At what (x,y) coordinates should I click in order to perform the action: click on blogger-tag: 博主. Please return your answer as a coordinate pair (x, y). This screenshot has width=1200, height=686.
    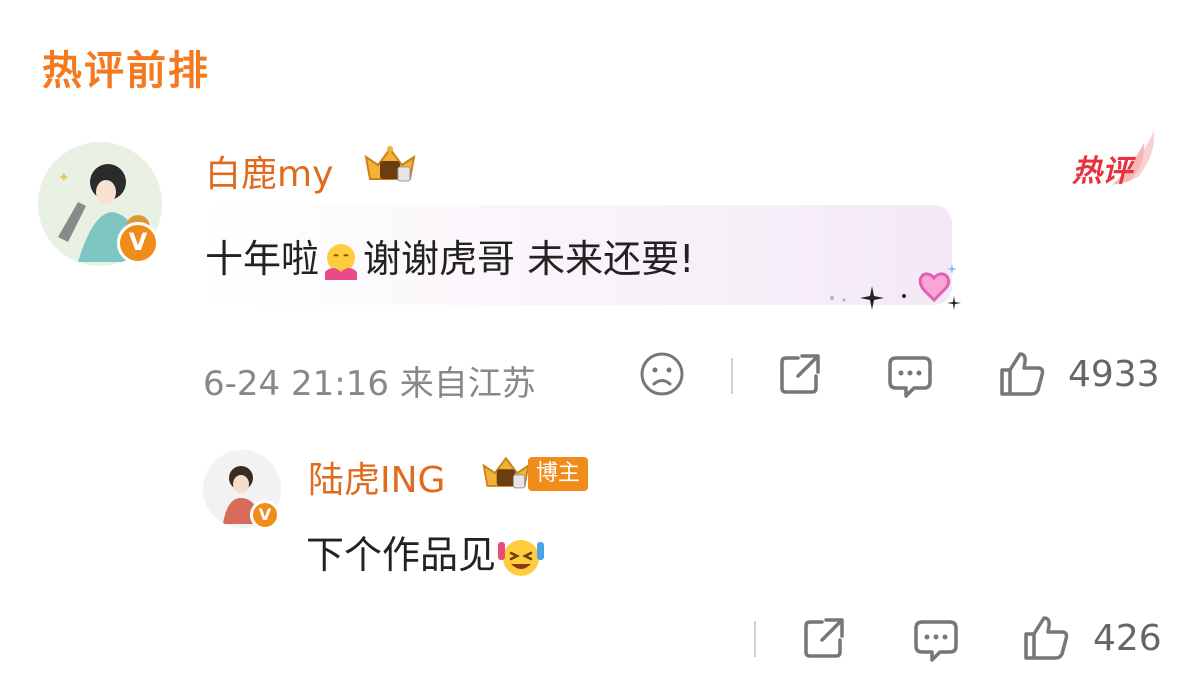
    Looking at the image, I should click on (558, 474).